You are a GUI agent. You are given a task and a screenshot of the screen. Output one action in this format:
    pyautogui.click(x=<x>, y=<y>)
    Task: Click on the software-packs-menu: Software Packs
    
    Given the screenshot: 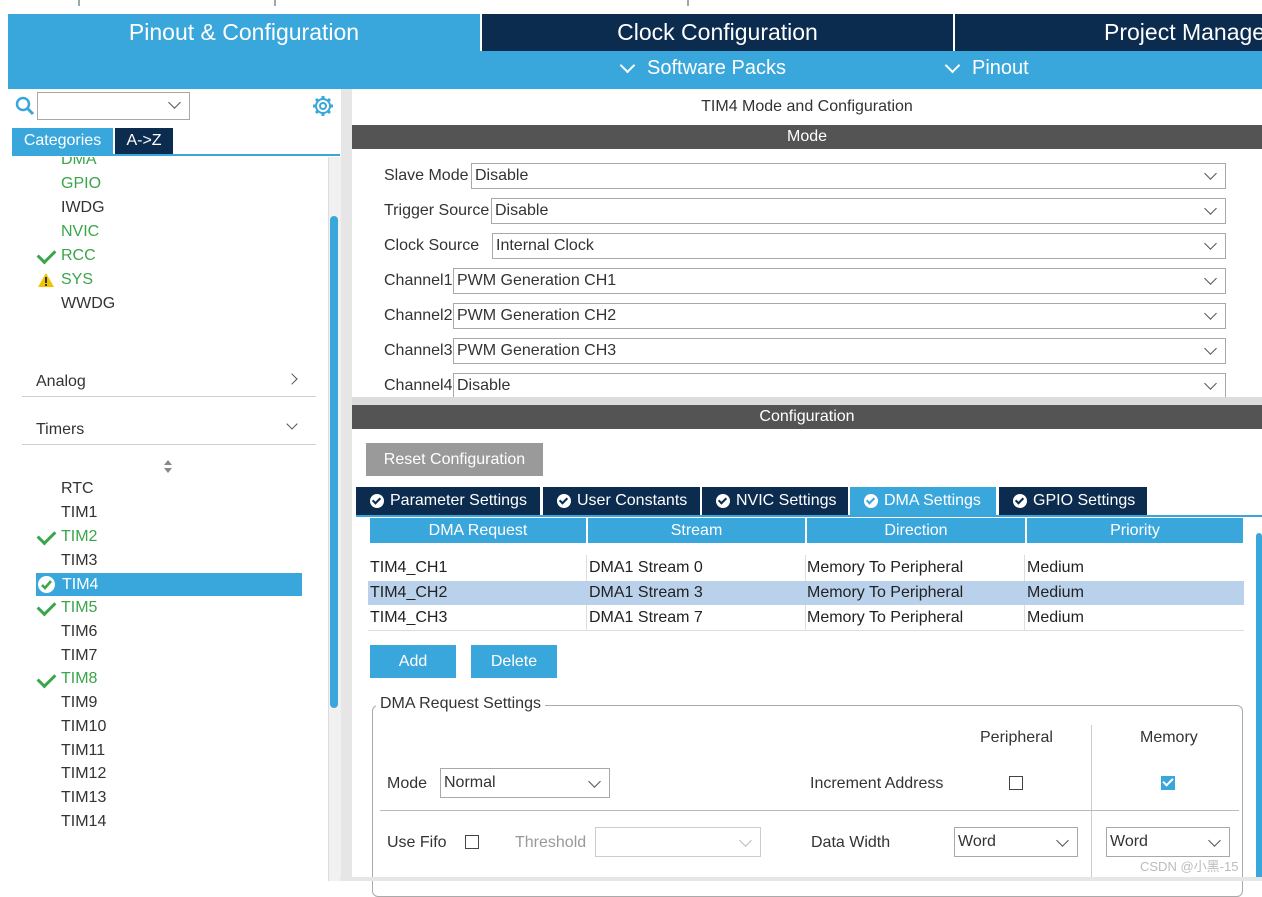 What is the action you would take?
    pyautogui.click(x=702, y=68)
    